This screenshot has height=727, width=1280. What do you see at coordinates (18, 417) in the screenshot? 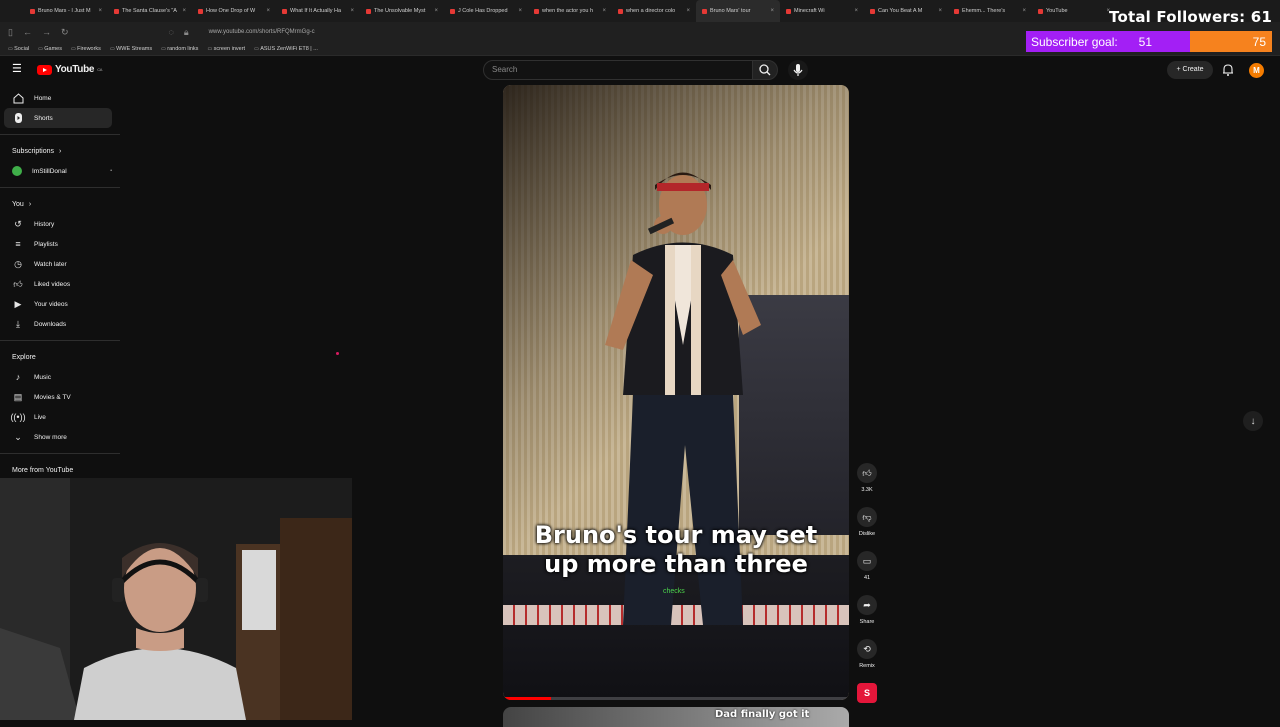
I see `live-icon: ((•))` at bounding box center [18, 417].